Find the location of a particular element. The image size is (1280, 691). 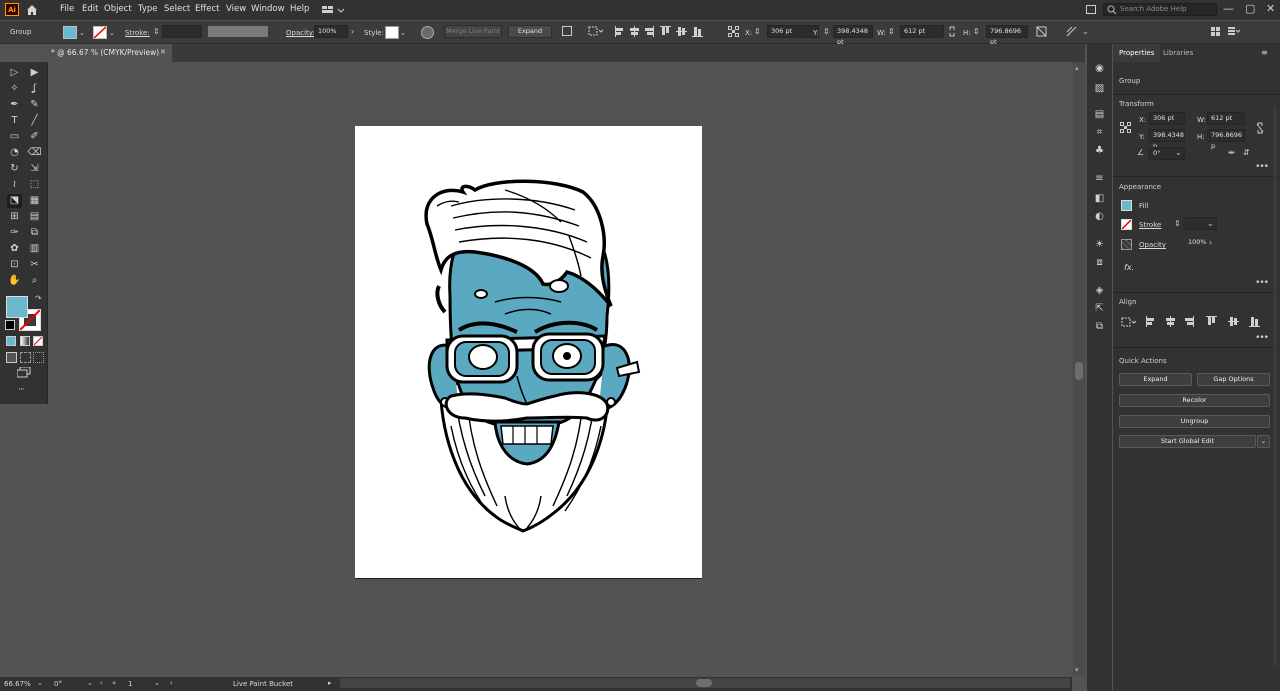

y-field: 398.4348 p is located at coordinates (1167, 139).